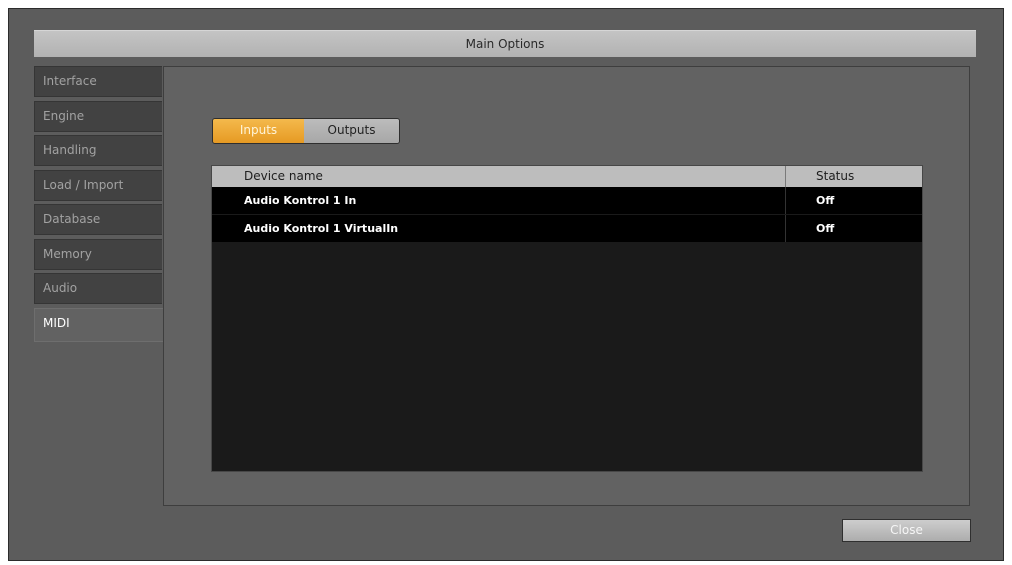  Describe the element at coordinates (351, 131) in the screenshot. I see `outputs-button: Outputs` at that location.